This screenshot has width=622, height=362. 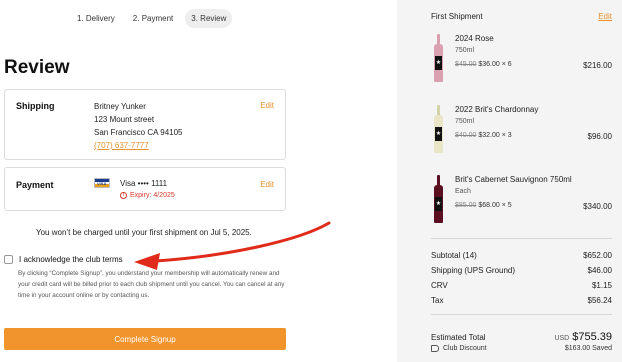 What do you see at coordinates (152, 195) in the screenshot?
I see `expiry-text: Expiry: 4/2025` at bounding box center [152, 195].